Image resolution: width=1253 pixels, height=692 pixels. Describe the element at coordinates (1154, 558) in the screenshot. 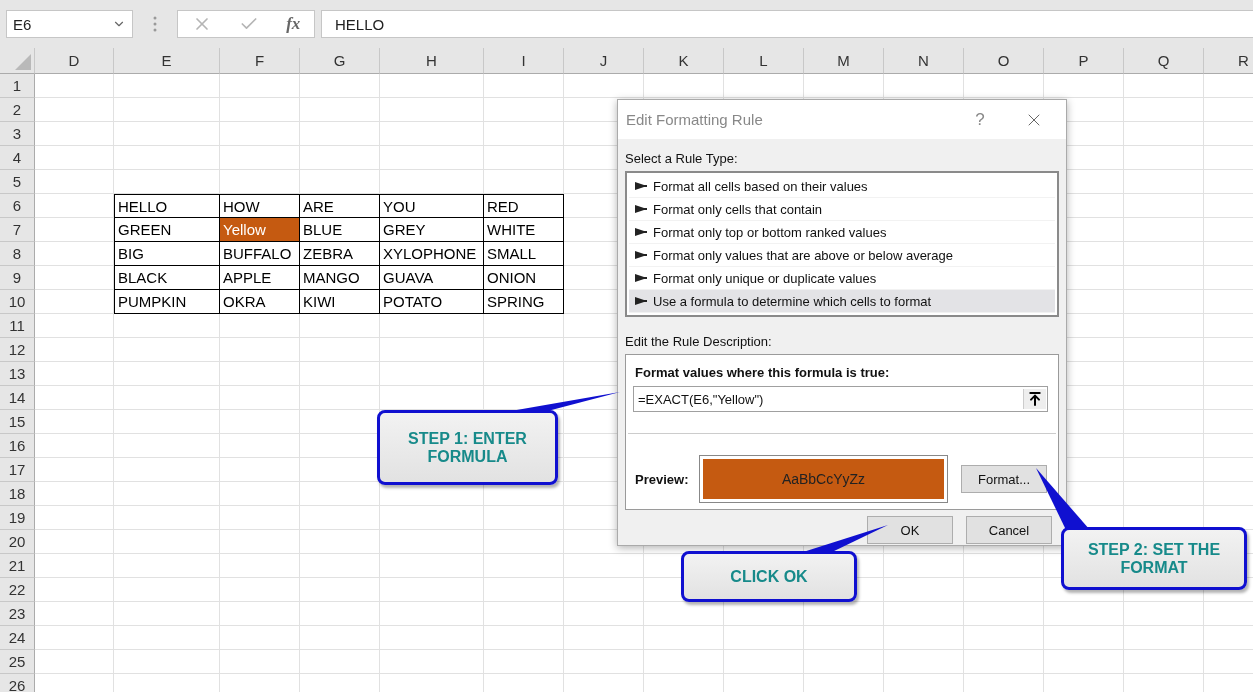

I see `callout: STEP 2: SET THE FORMAT` at that location.